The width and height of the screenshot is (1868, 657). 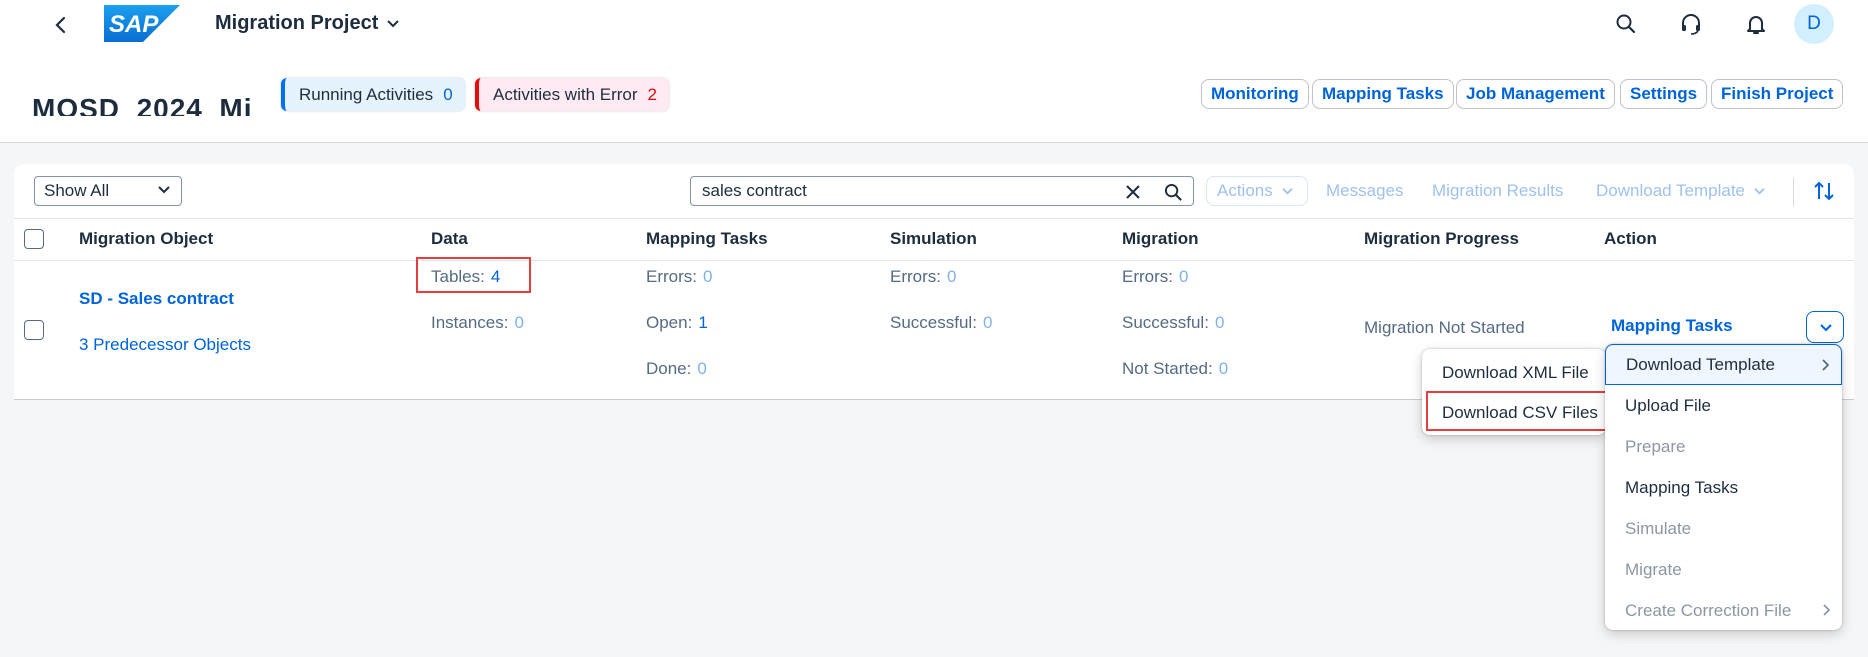 I want to click on menu-item-create-correction-file: Create Correction File, so click(x=1723, y=610).